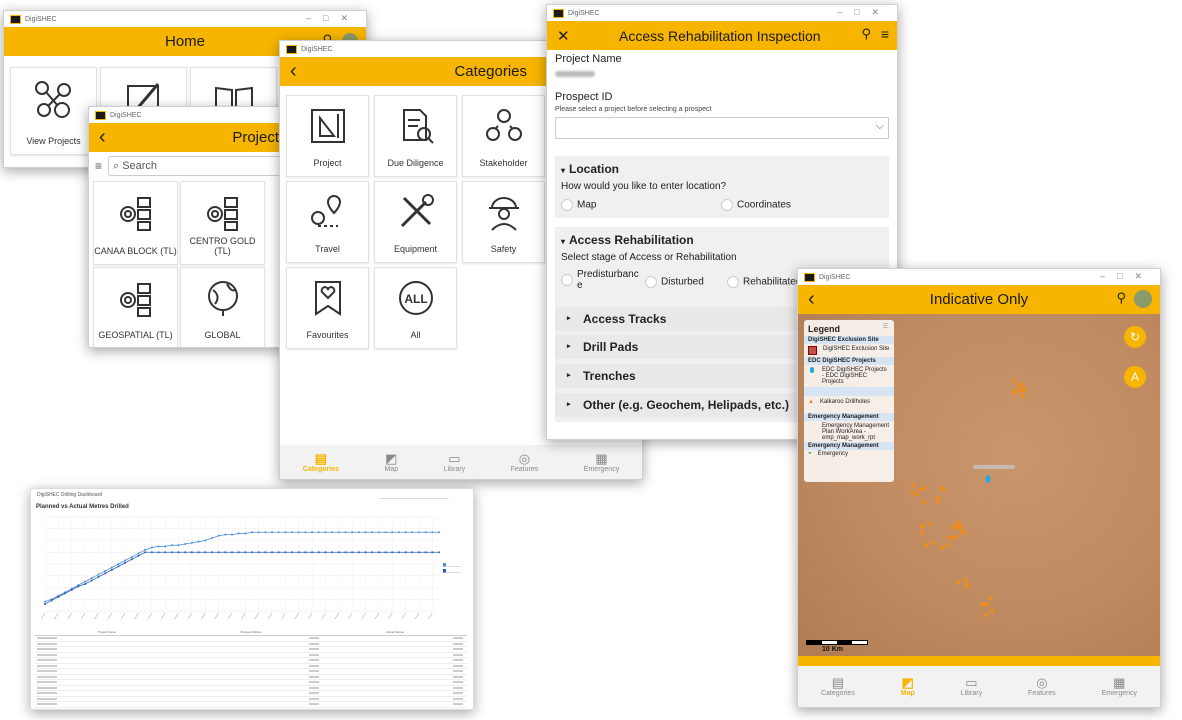  I want to click on rehab-option-predisturbance: Predisturbanc e, so click(600, 280).